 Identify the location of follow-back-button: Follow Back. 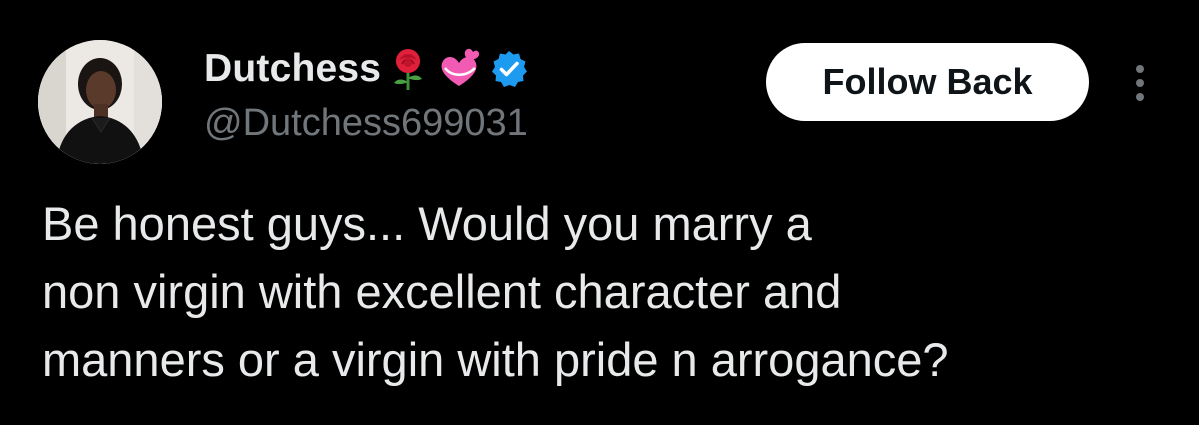
(927, 82).